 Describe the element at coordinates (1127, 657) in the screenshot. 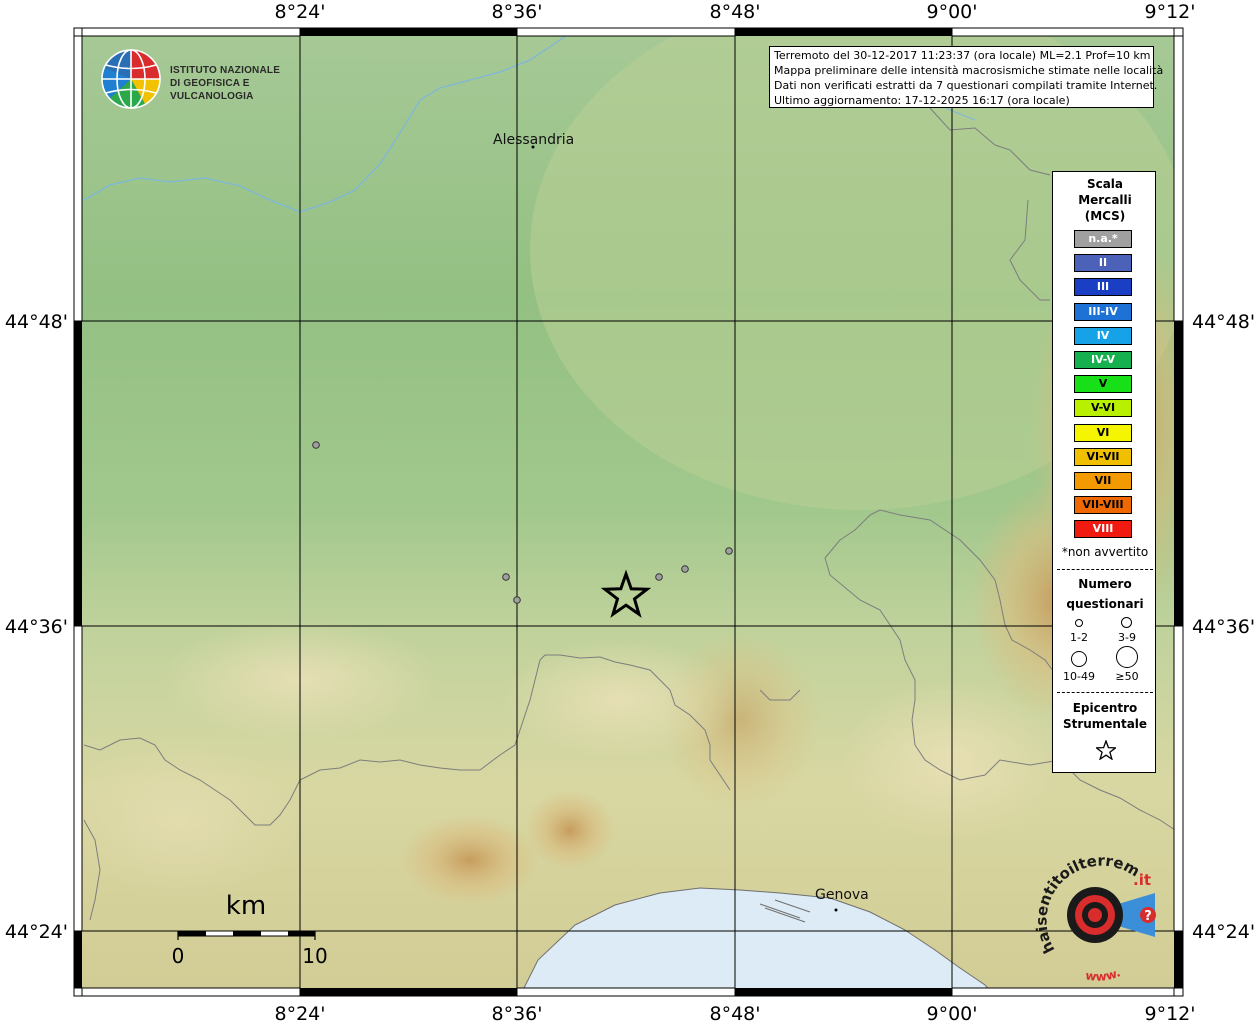

I see `count-circle-xlarge` at that location.